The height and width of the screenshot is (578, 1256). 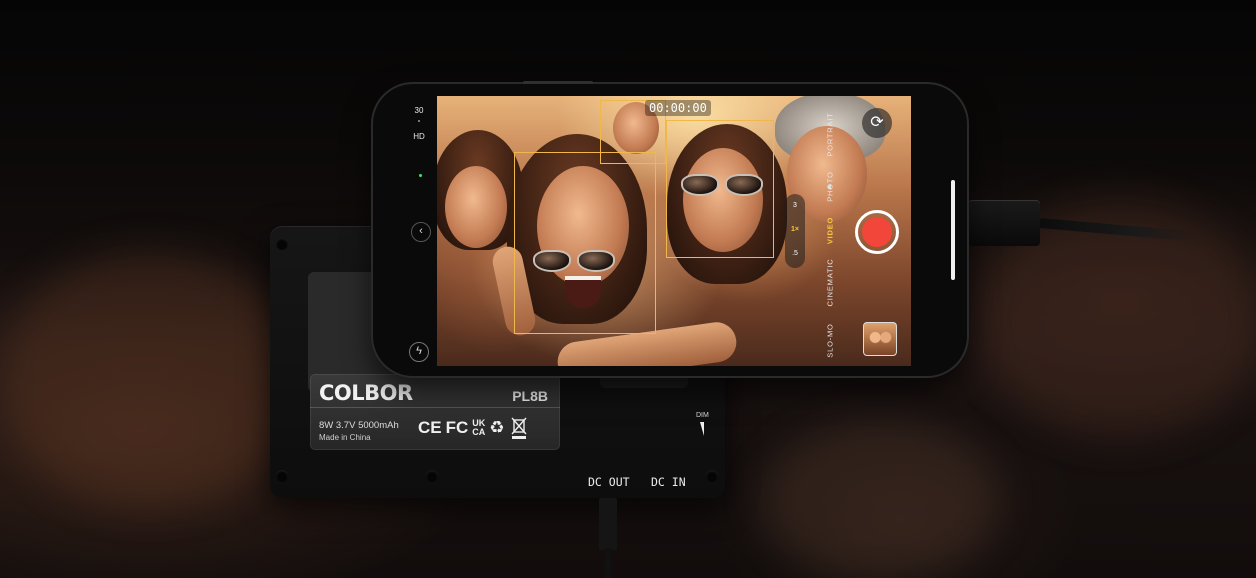 I want to click on dc-in-label: DC IN, so click(x=668, y=482).